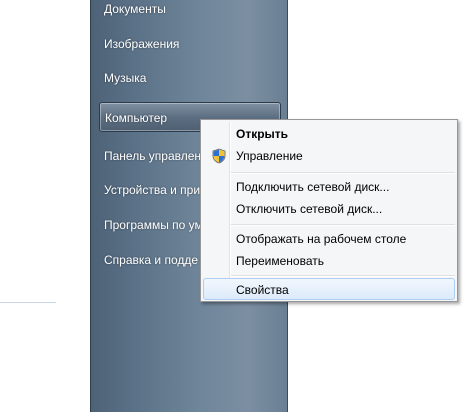  Describe the element at coordinates (136, 118) in the screenshot. I see `start-item-label: Компьютер` at that location.